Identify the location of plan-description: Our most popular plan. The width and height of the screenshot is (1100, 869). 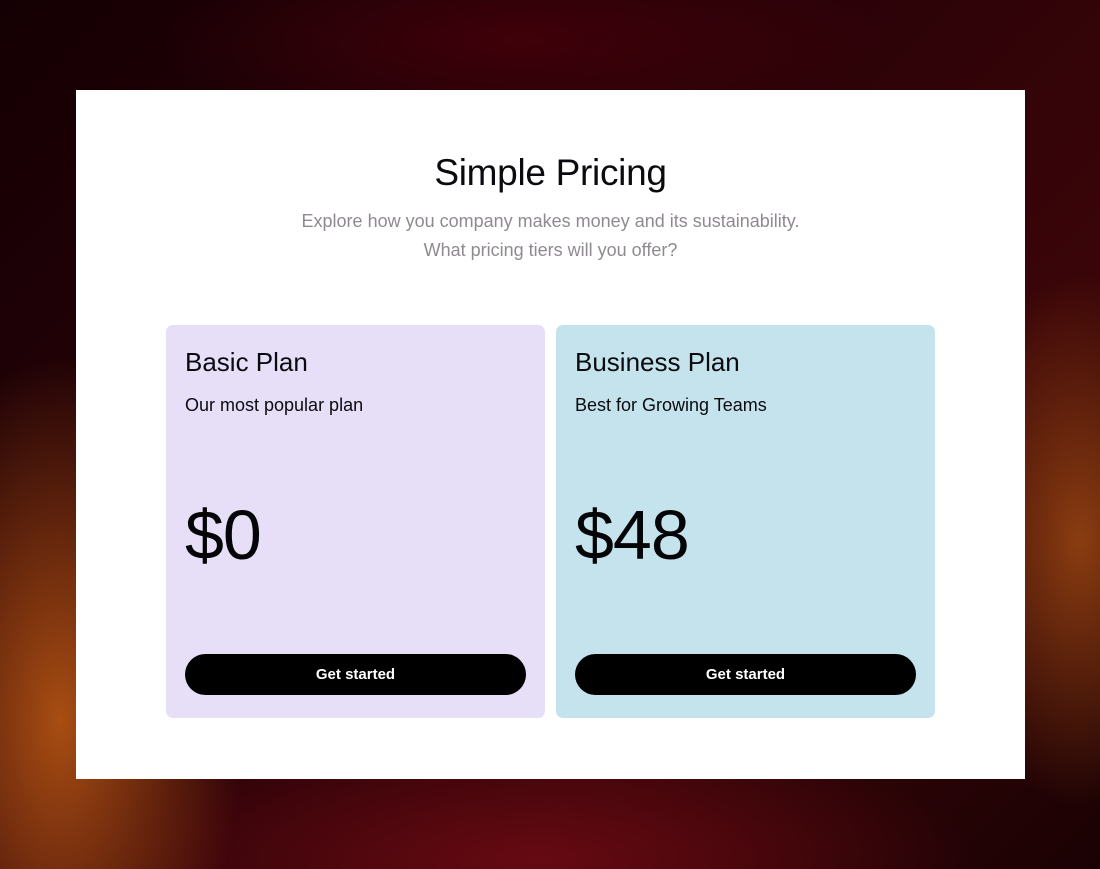
(274, 405).